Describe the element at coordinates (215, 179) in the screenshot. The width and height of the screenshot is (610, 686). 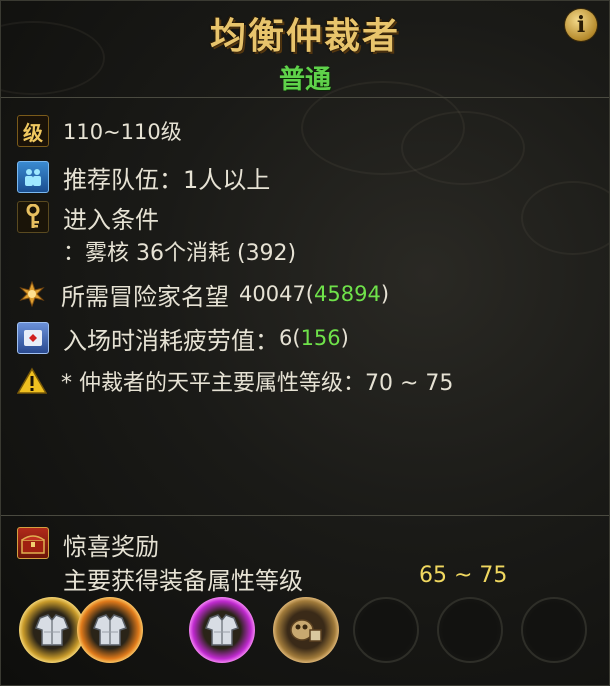
I see `party-value: ：1人以上` at that location.